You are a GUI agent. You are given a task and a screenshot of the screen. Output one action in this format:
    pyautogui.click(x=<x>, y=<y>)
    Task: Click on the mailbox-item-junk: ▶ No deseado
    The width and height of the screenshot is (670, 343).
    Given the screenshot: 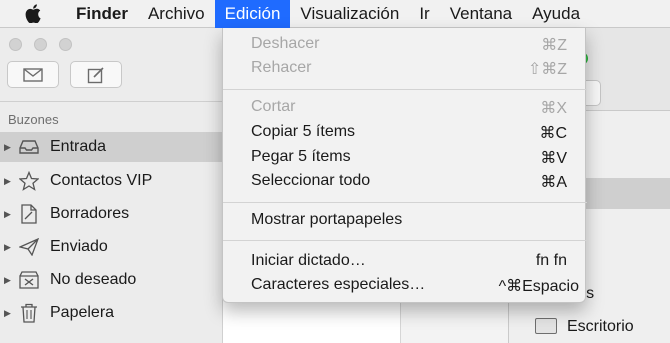 What is the action you would take?
    pyautogui.click(x=111, y=280)
    